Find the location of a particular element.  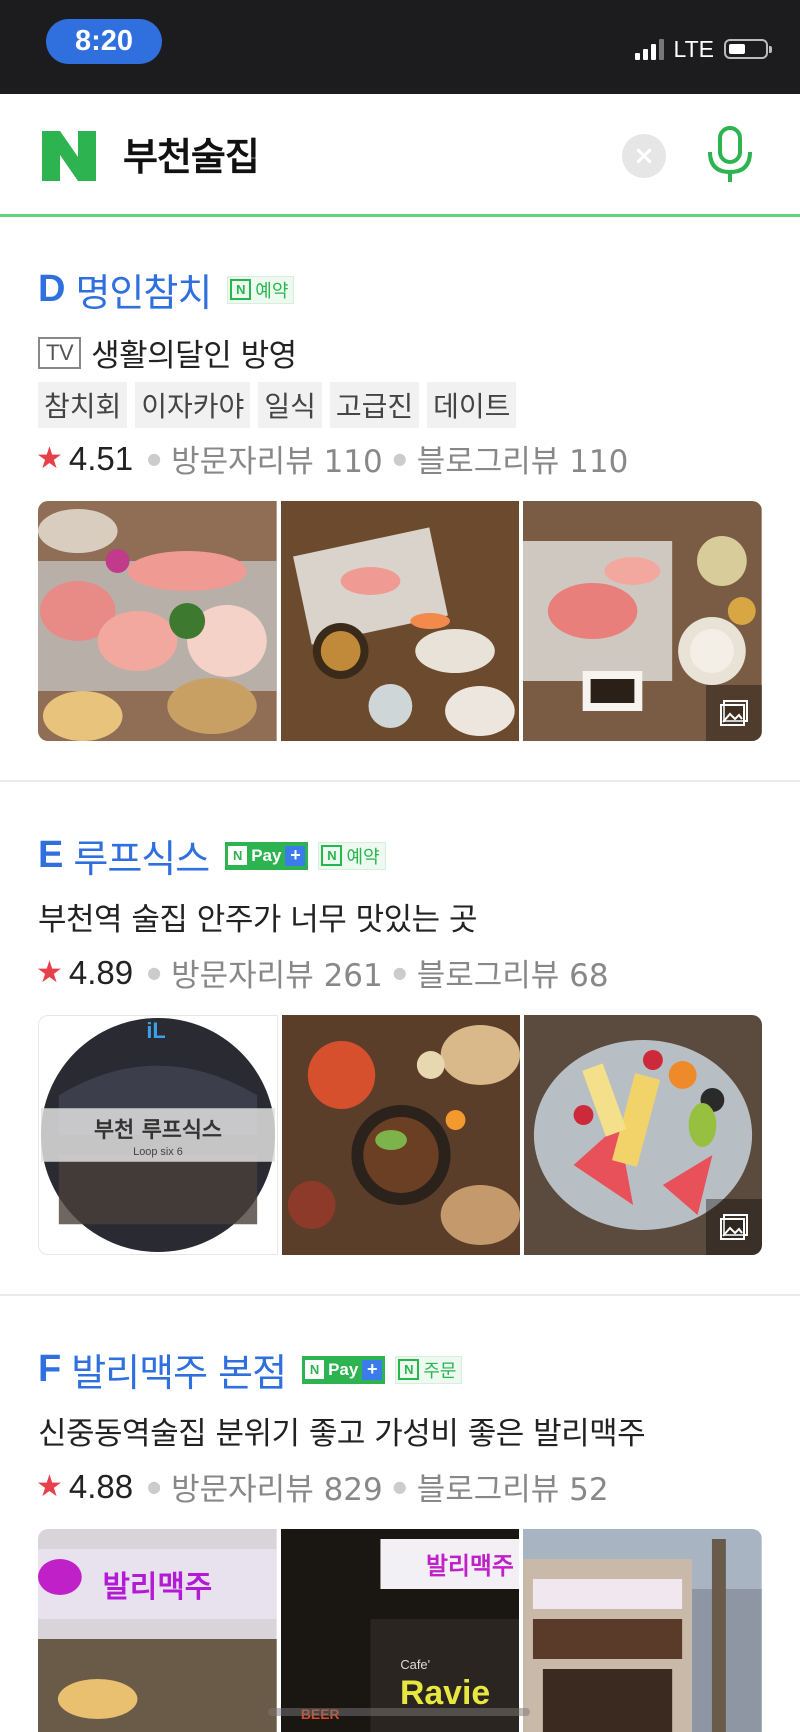

blog-reviews-link: 블로그리뷰 110 is located at coordinates (523, 458).